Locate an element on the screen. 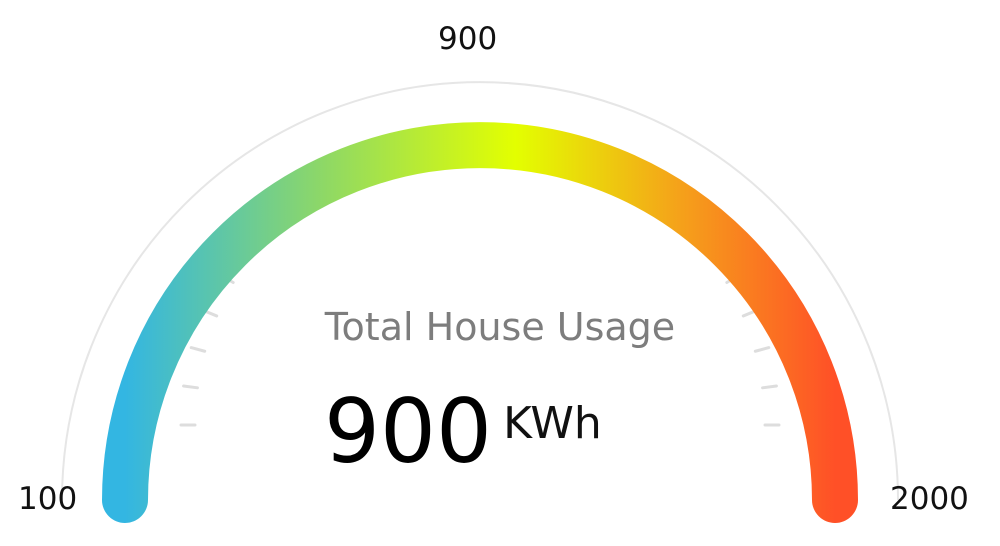 This screenshot has width=1000, height=546. gauge-readout-unit: KWh is located at coordinates (552, 423).